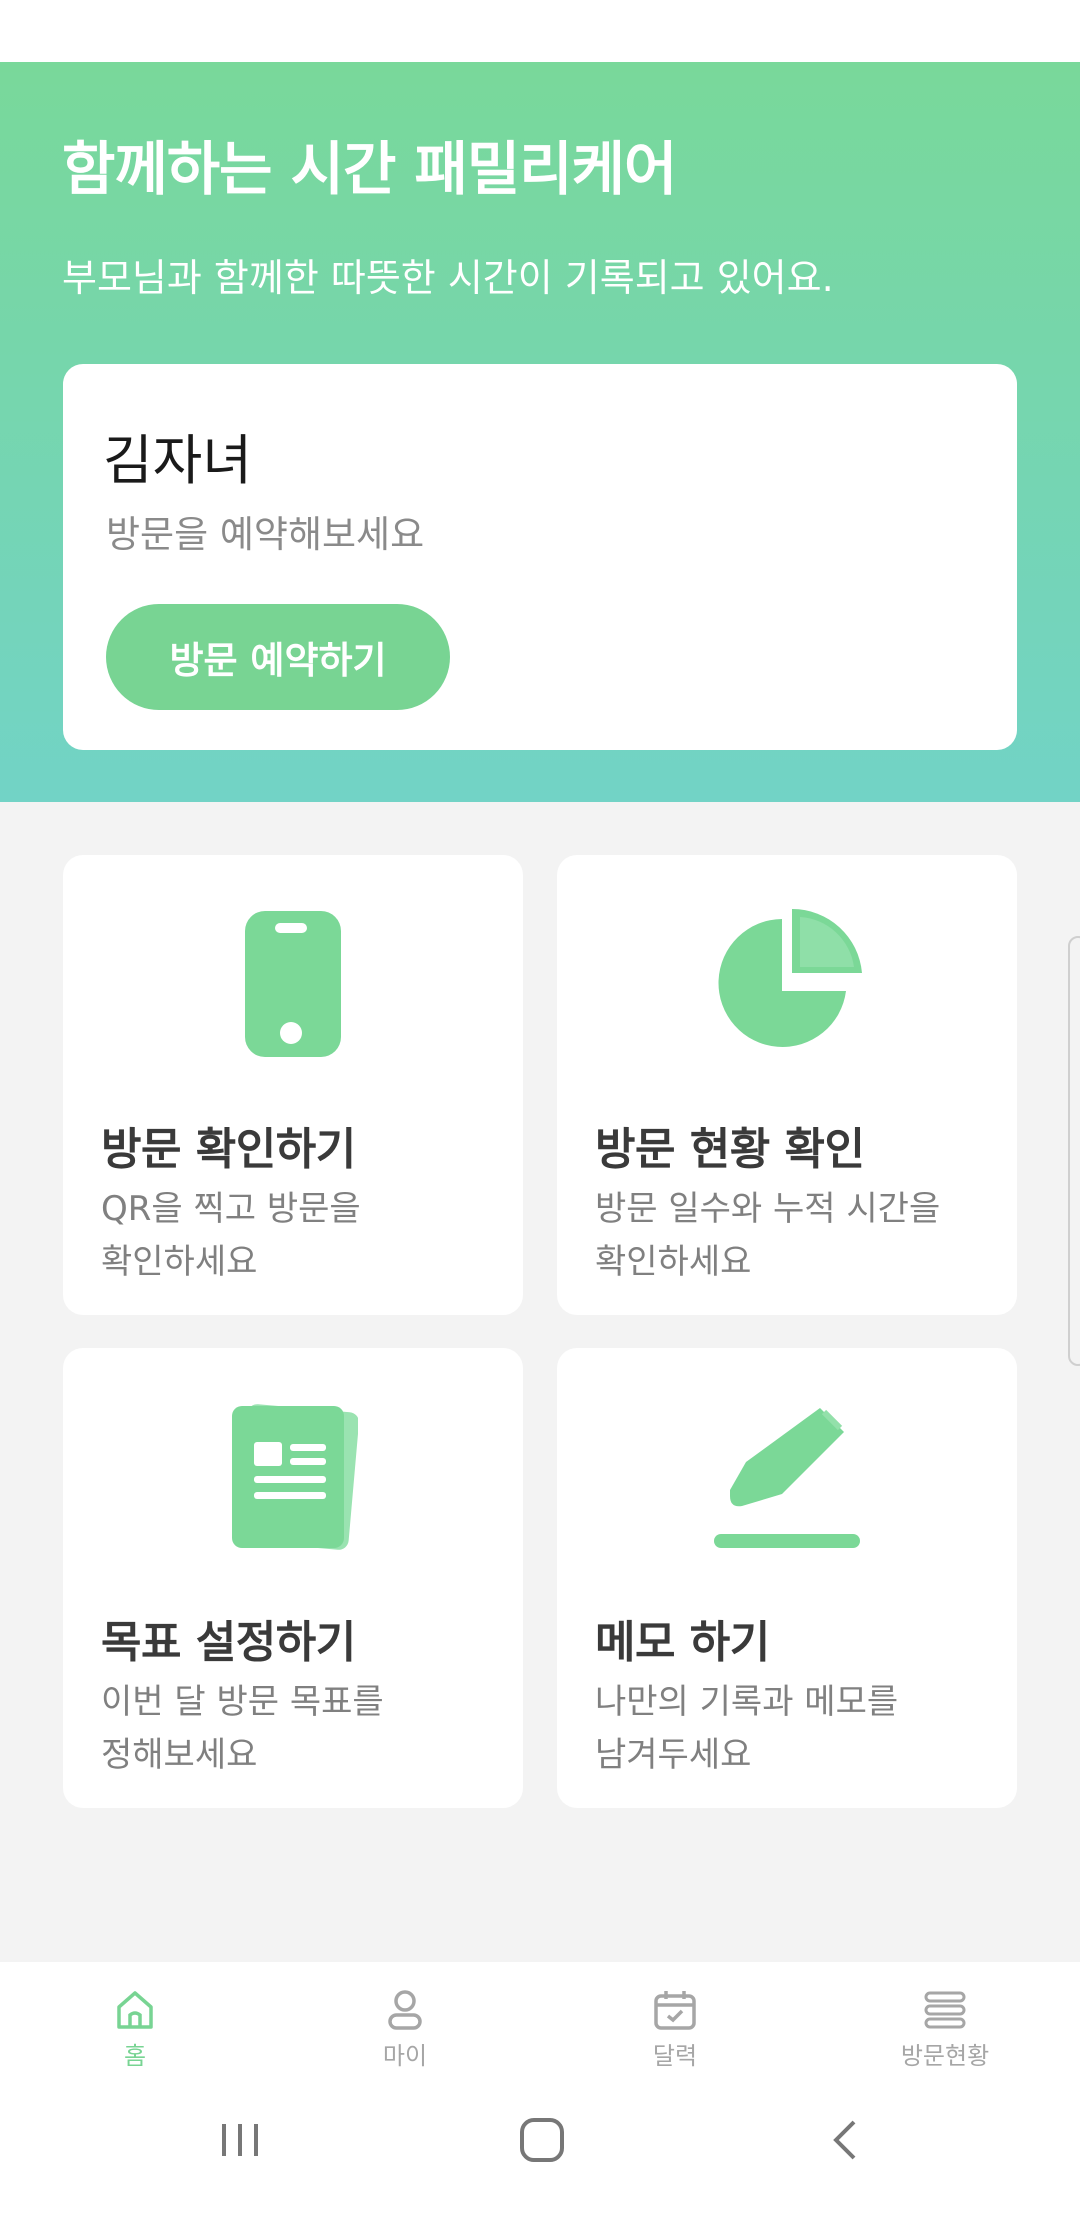  Describe the element at coordinates (293, 1477) in the screenshot. I see `document-icon` at that location.